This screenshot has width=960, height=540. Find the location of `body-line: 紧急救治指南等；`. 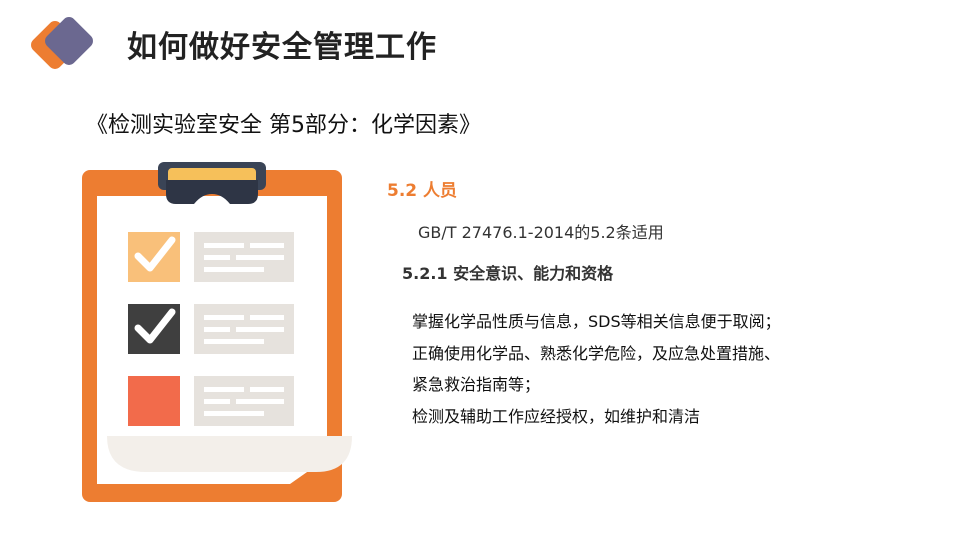

body-line: 紧急救治指南等； is located at coordinates (476, 384).